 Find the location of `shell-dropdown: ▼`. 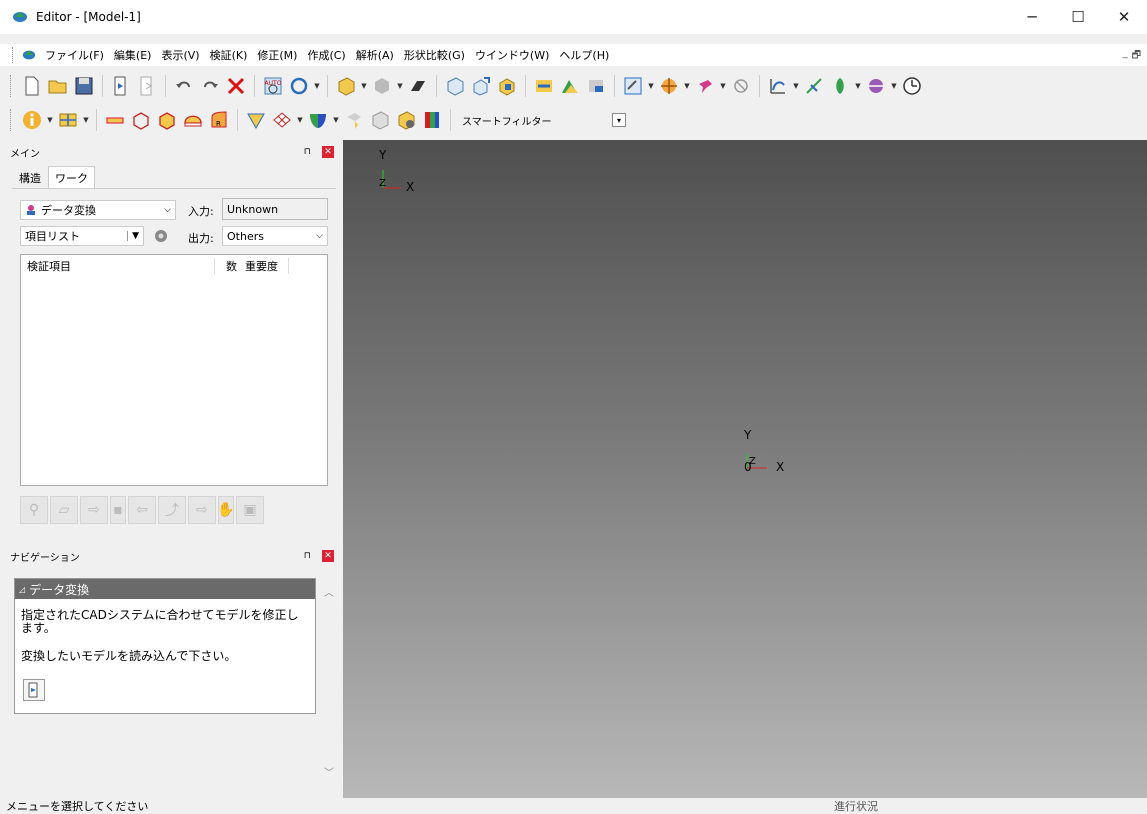

shell-dropdown: ▼ is located at coordinates (336, 120).